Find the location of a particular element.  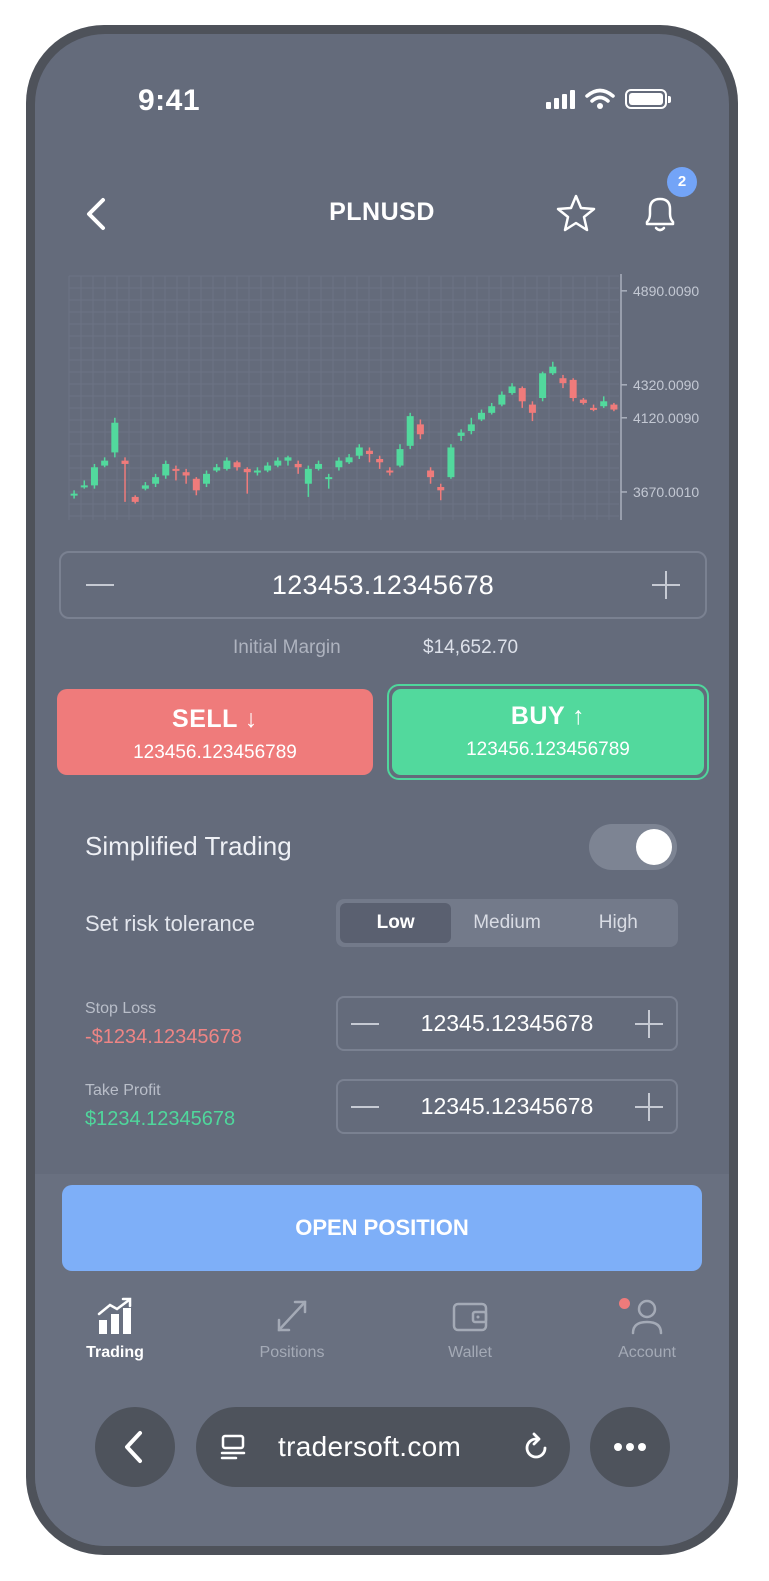

take-profit-value: 12345.12345678 is located at coordinates (507, 1106).